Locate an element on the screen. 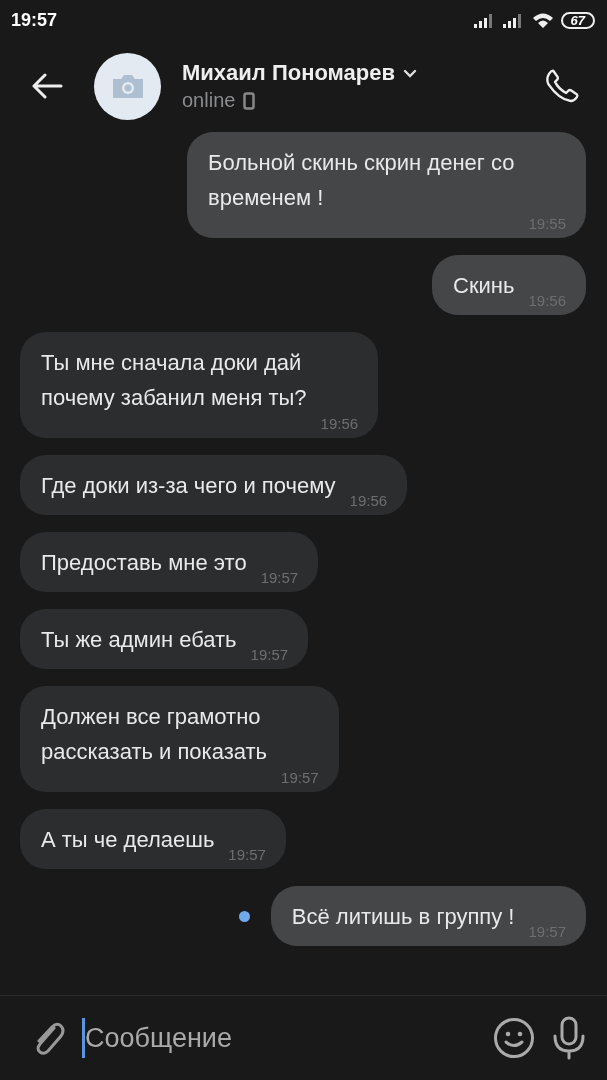 Image resolution: width=607 pixels, height=1080 pixels. message-text: Должен все грамотно рассказать и показать is located at coordinates (155, 734).